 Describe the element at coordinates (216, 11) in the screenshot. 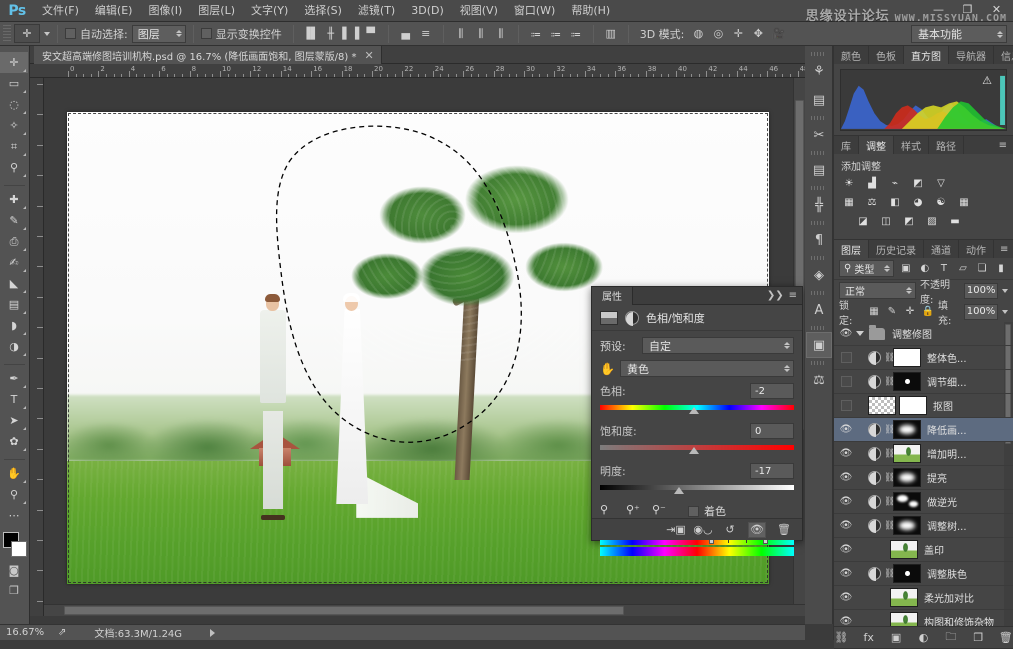

I see `menu-layer: 图层(L)` at that location.